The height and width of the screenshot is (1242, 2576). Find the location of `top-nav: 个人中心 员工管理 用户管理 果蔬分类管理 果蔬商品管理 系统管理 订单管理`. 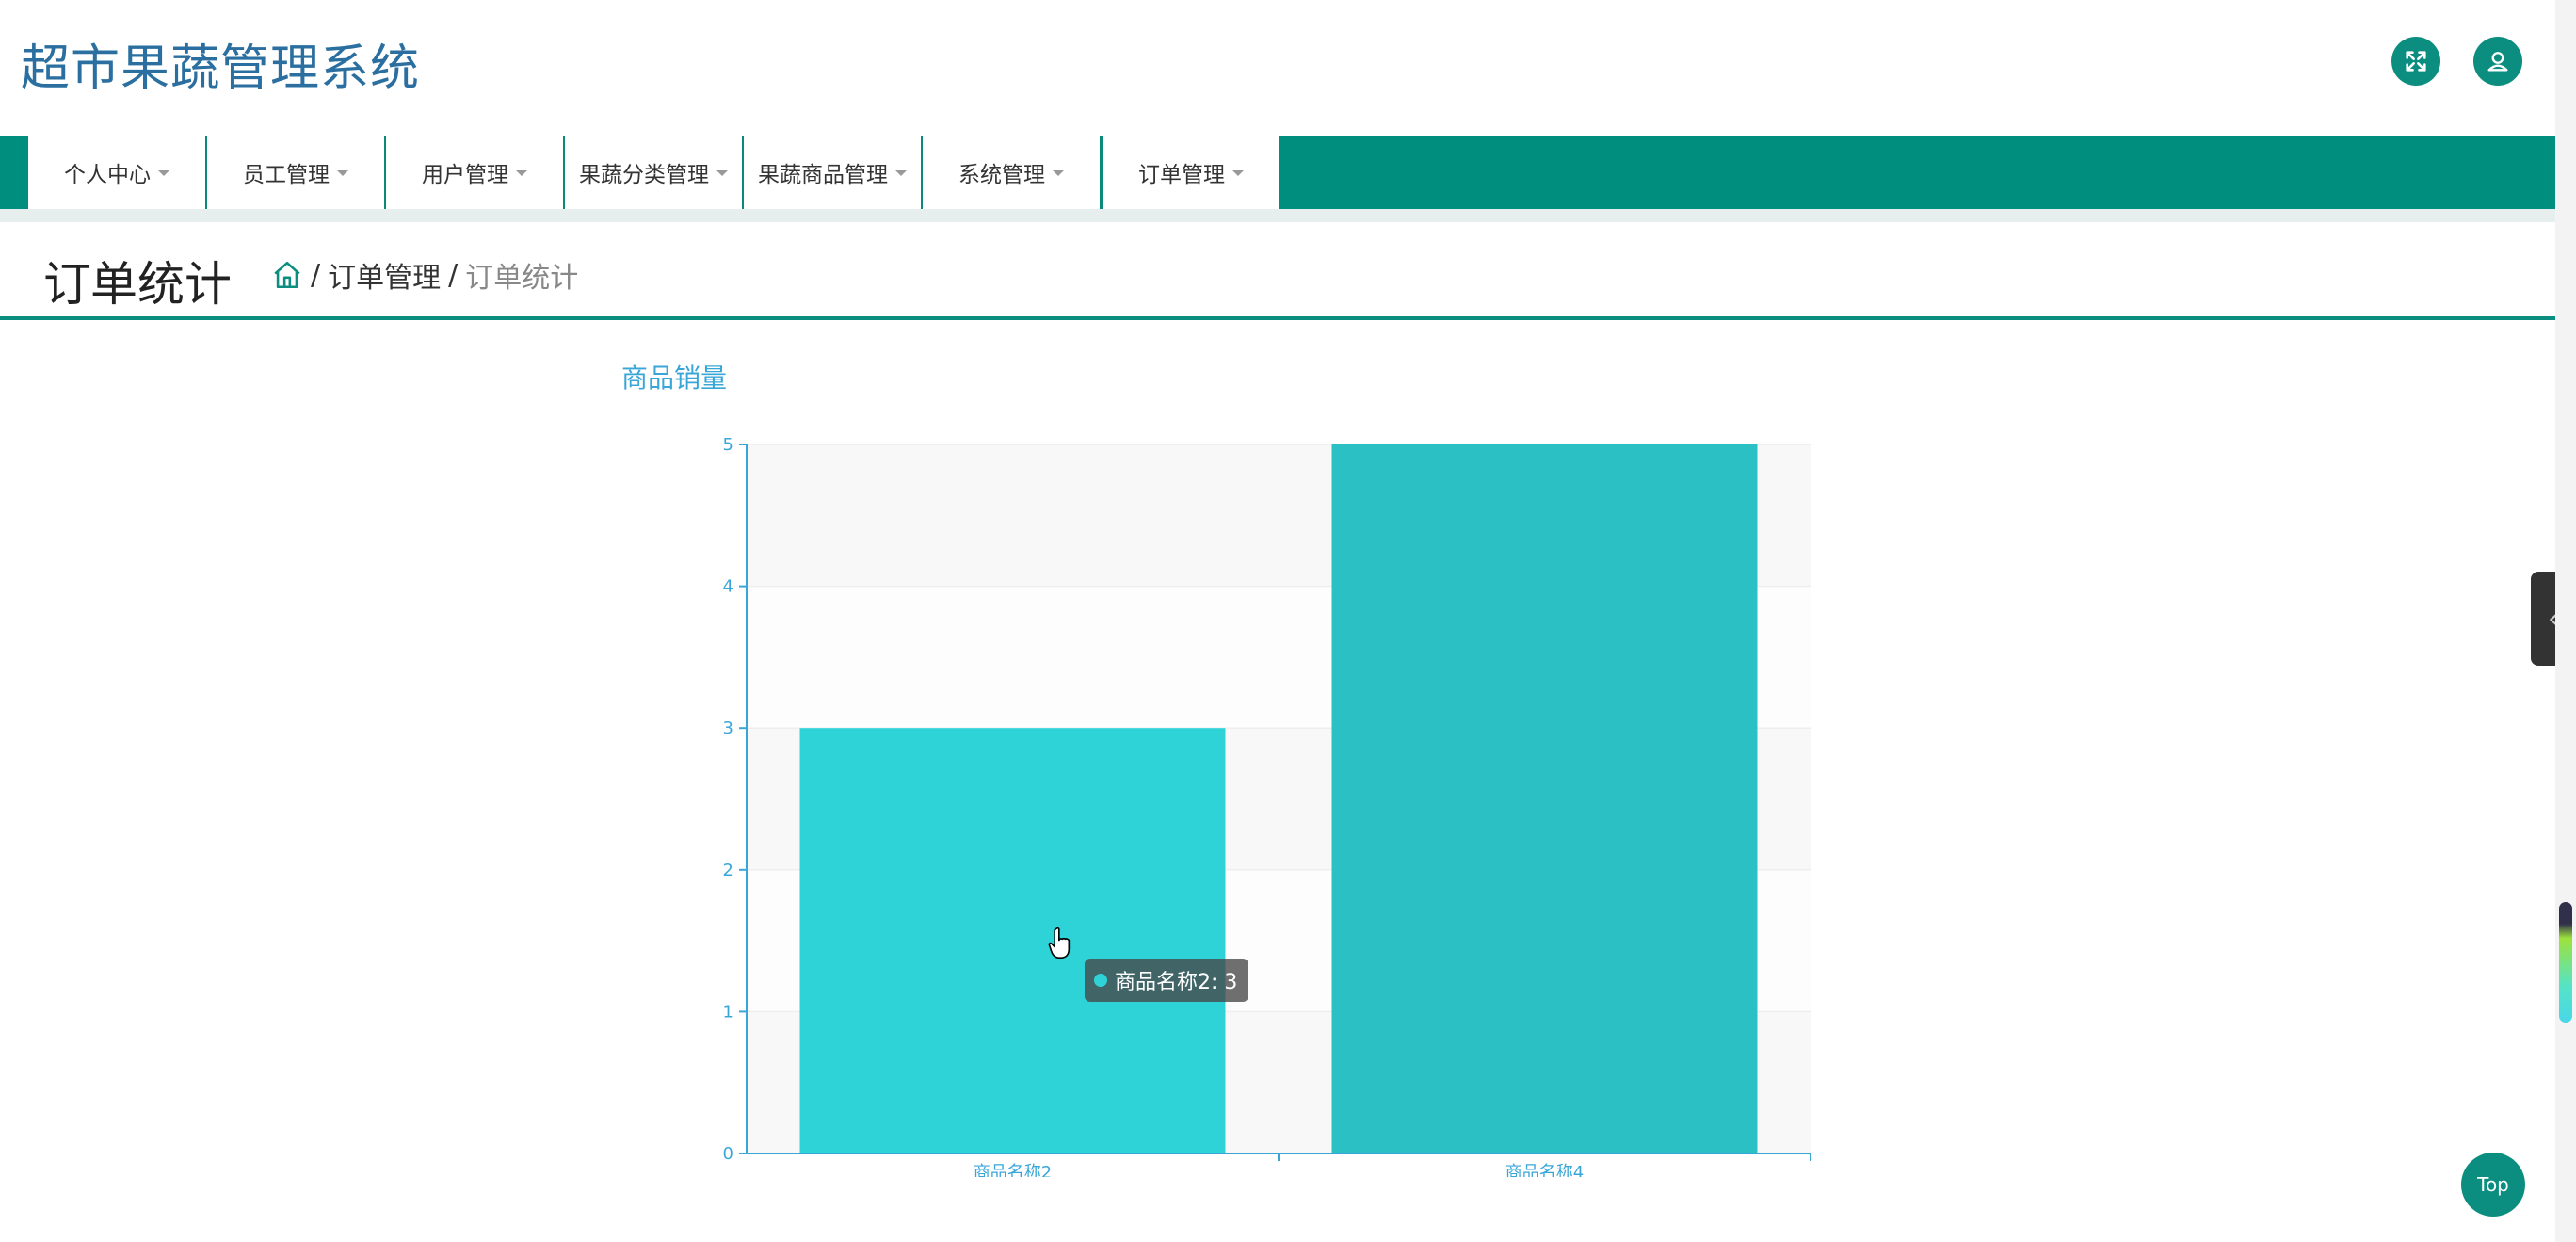

top-nav: 个人中心 员工管理 用户管理 果蔬分类管理 果蔬商品管理 系统管理 订单管理 is located at coordinates (1277, 172).